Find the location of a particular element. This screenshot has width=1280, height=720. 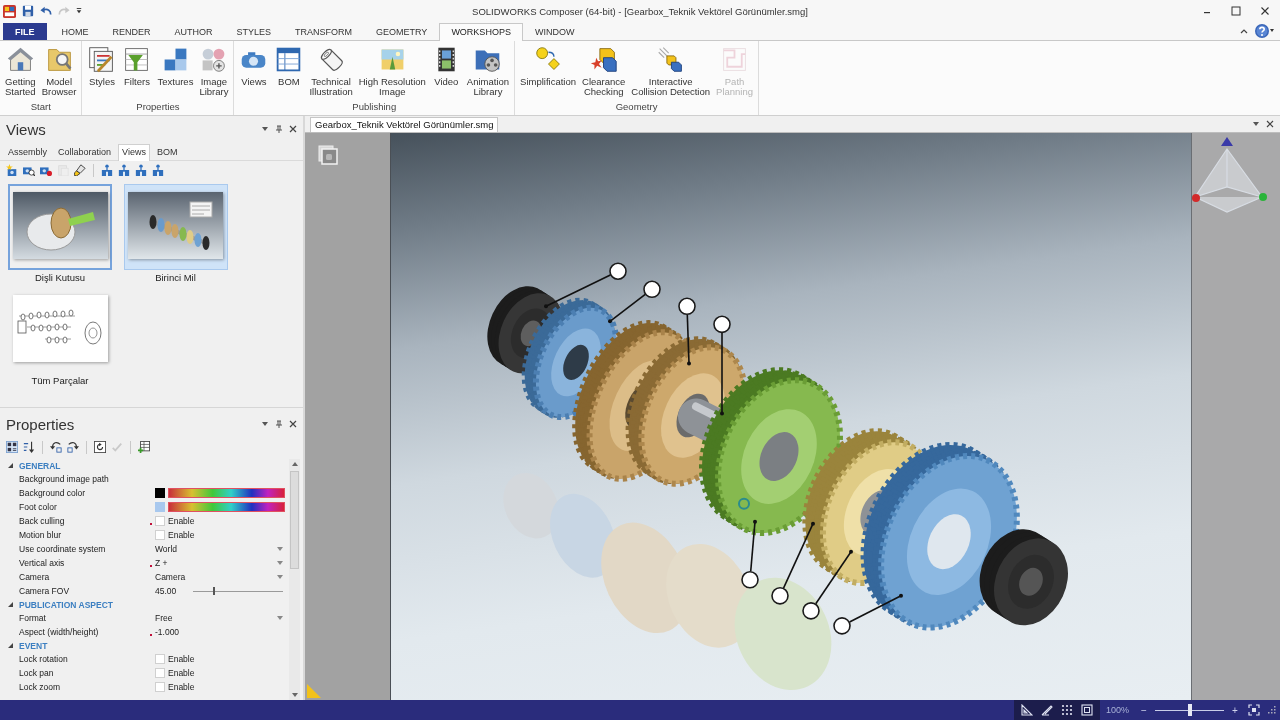

ribbon-button: Model Browser is located at coordinates (59, 71).